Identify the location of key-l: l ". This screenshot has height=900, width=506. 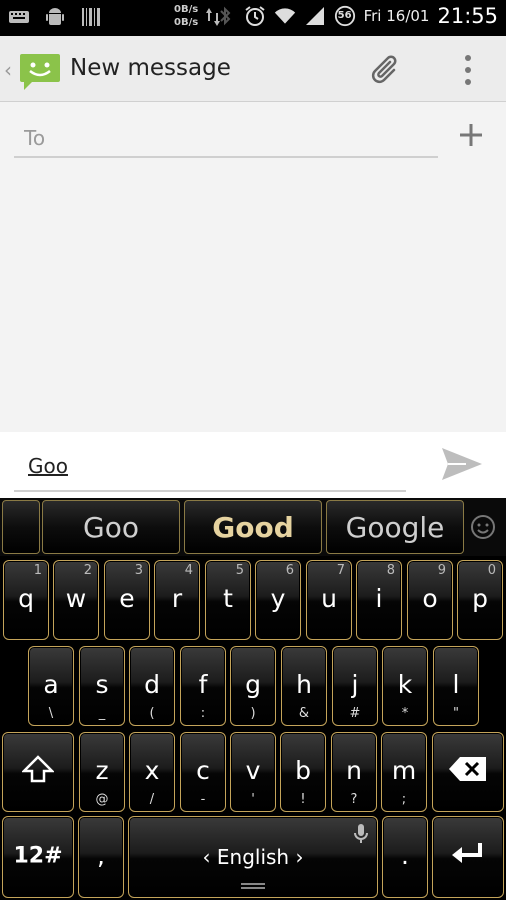
(456, 686).